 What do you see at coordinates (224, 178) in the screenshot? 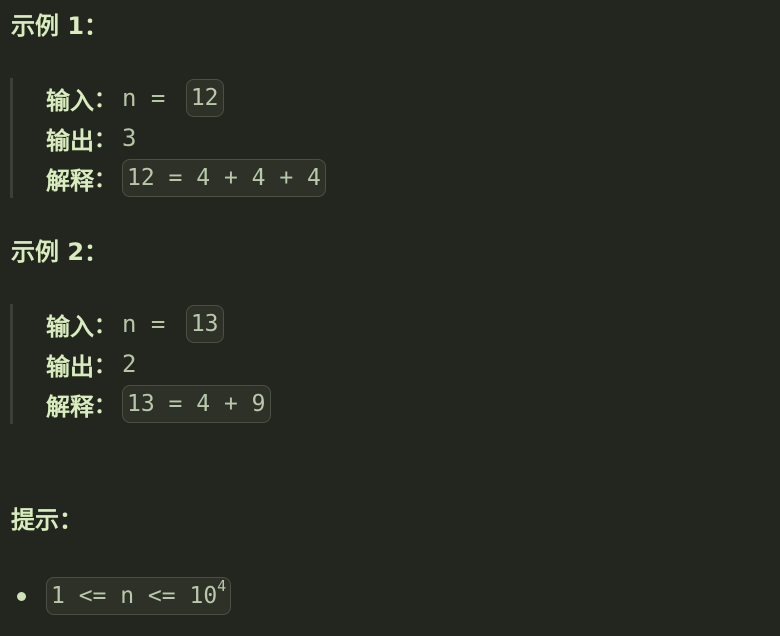
I see `explain-value-code: 12 = 4 + 4 + 4` at bounding box center [224, 178].